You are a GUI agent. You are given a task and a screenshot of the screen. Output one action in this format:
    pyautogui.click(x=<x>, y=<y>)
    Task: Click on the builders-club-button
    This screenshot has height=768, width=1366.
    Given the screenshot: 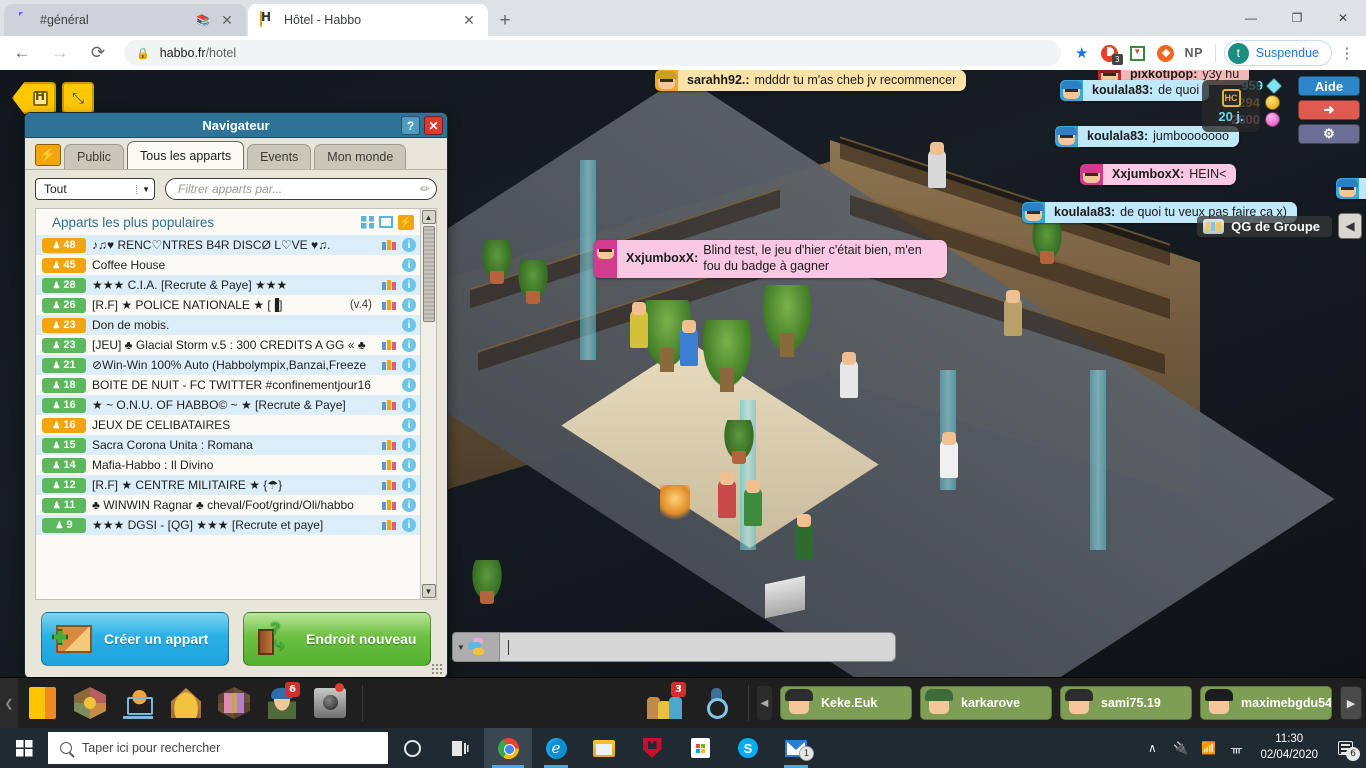 What is the action you would take?
    pyautogui.click(x=186, y=703)
    